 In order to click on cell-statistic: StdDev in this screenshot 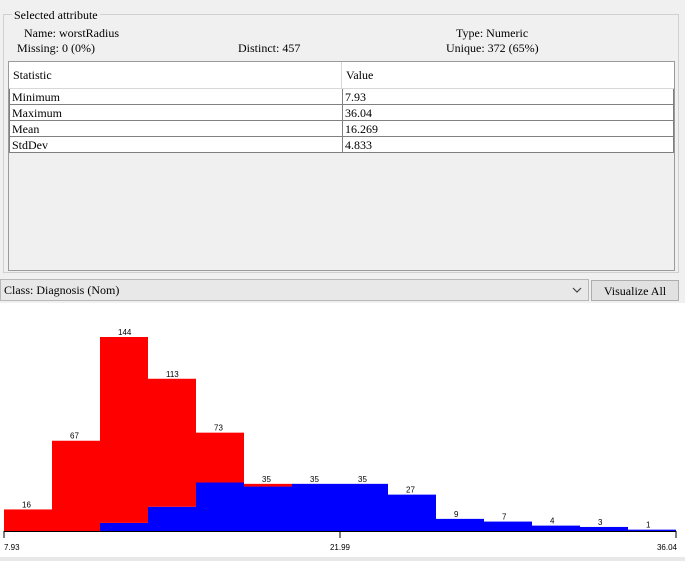, I will do `click(176, 144)`.